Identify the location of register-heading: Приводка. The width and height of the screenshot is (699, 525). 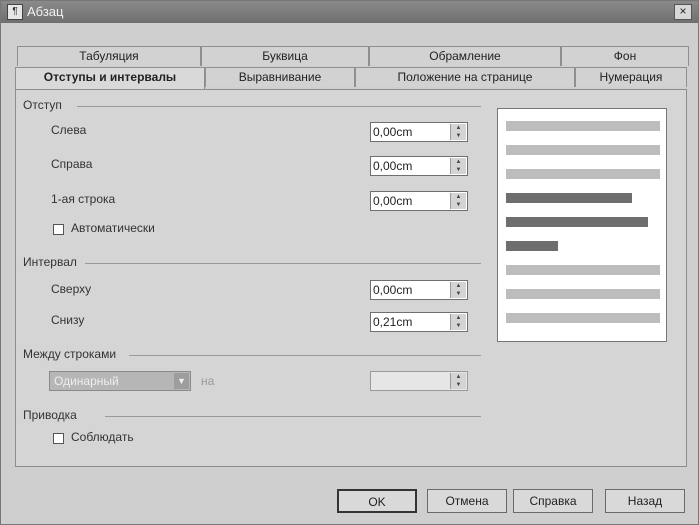
(50, 415).